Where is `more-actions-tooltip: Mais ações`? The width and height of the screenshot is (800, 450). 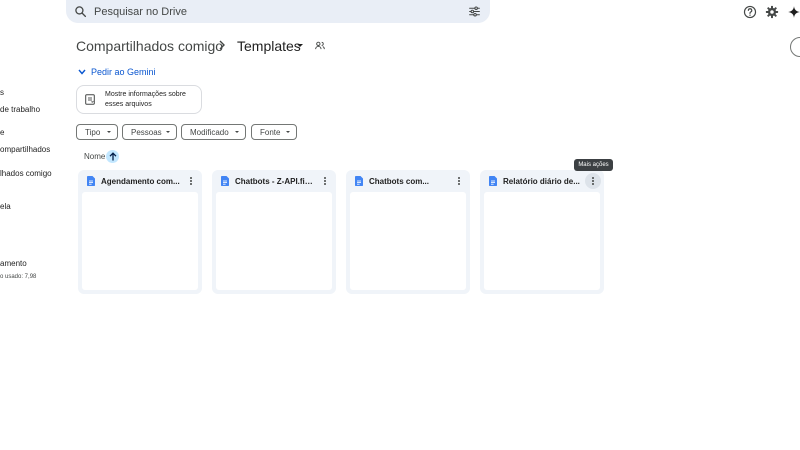
more-actions-tooltip: Mais ações is located at coordinates (593, 165).